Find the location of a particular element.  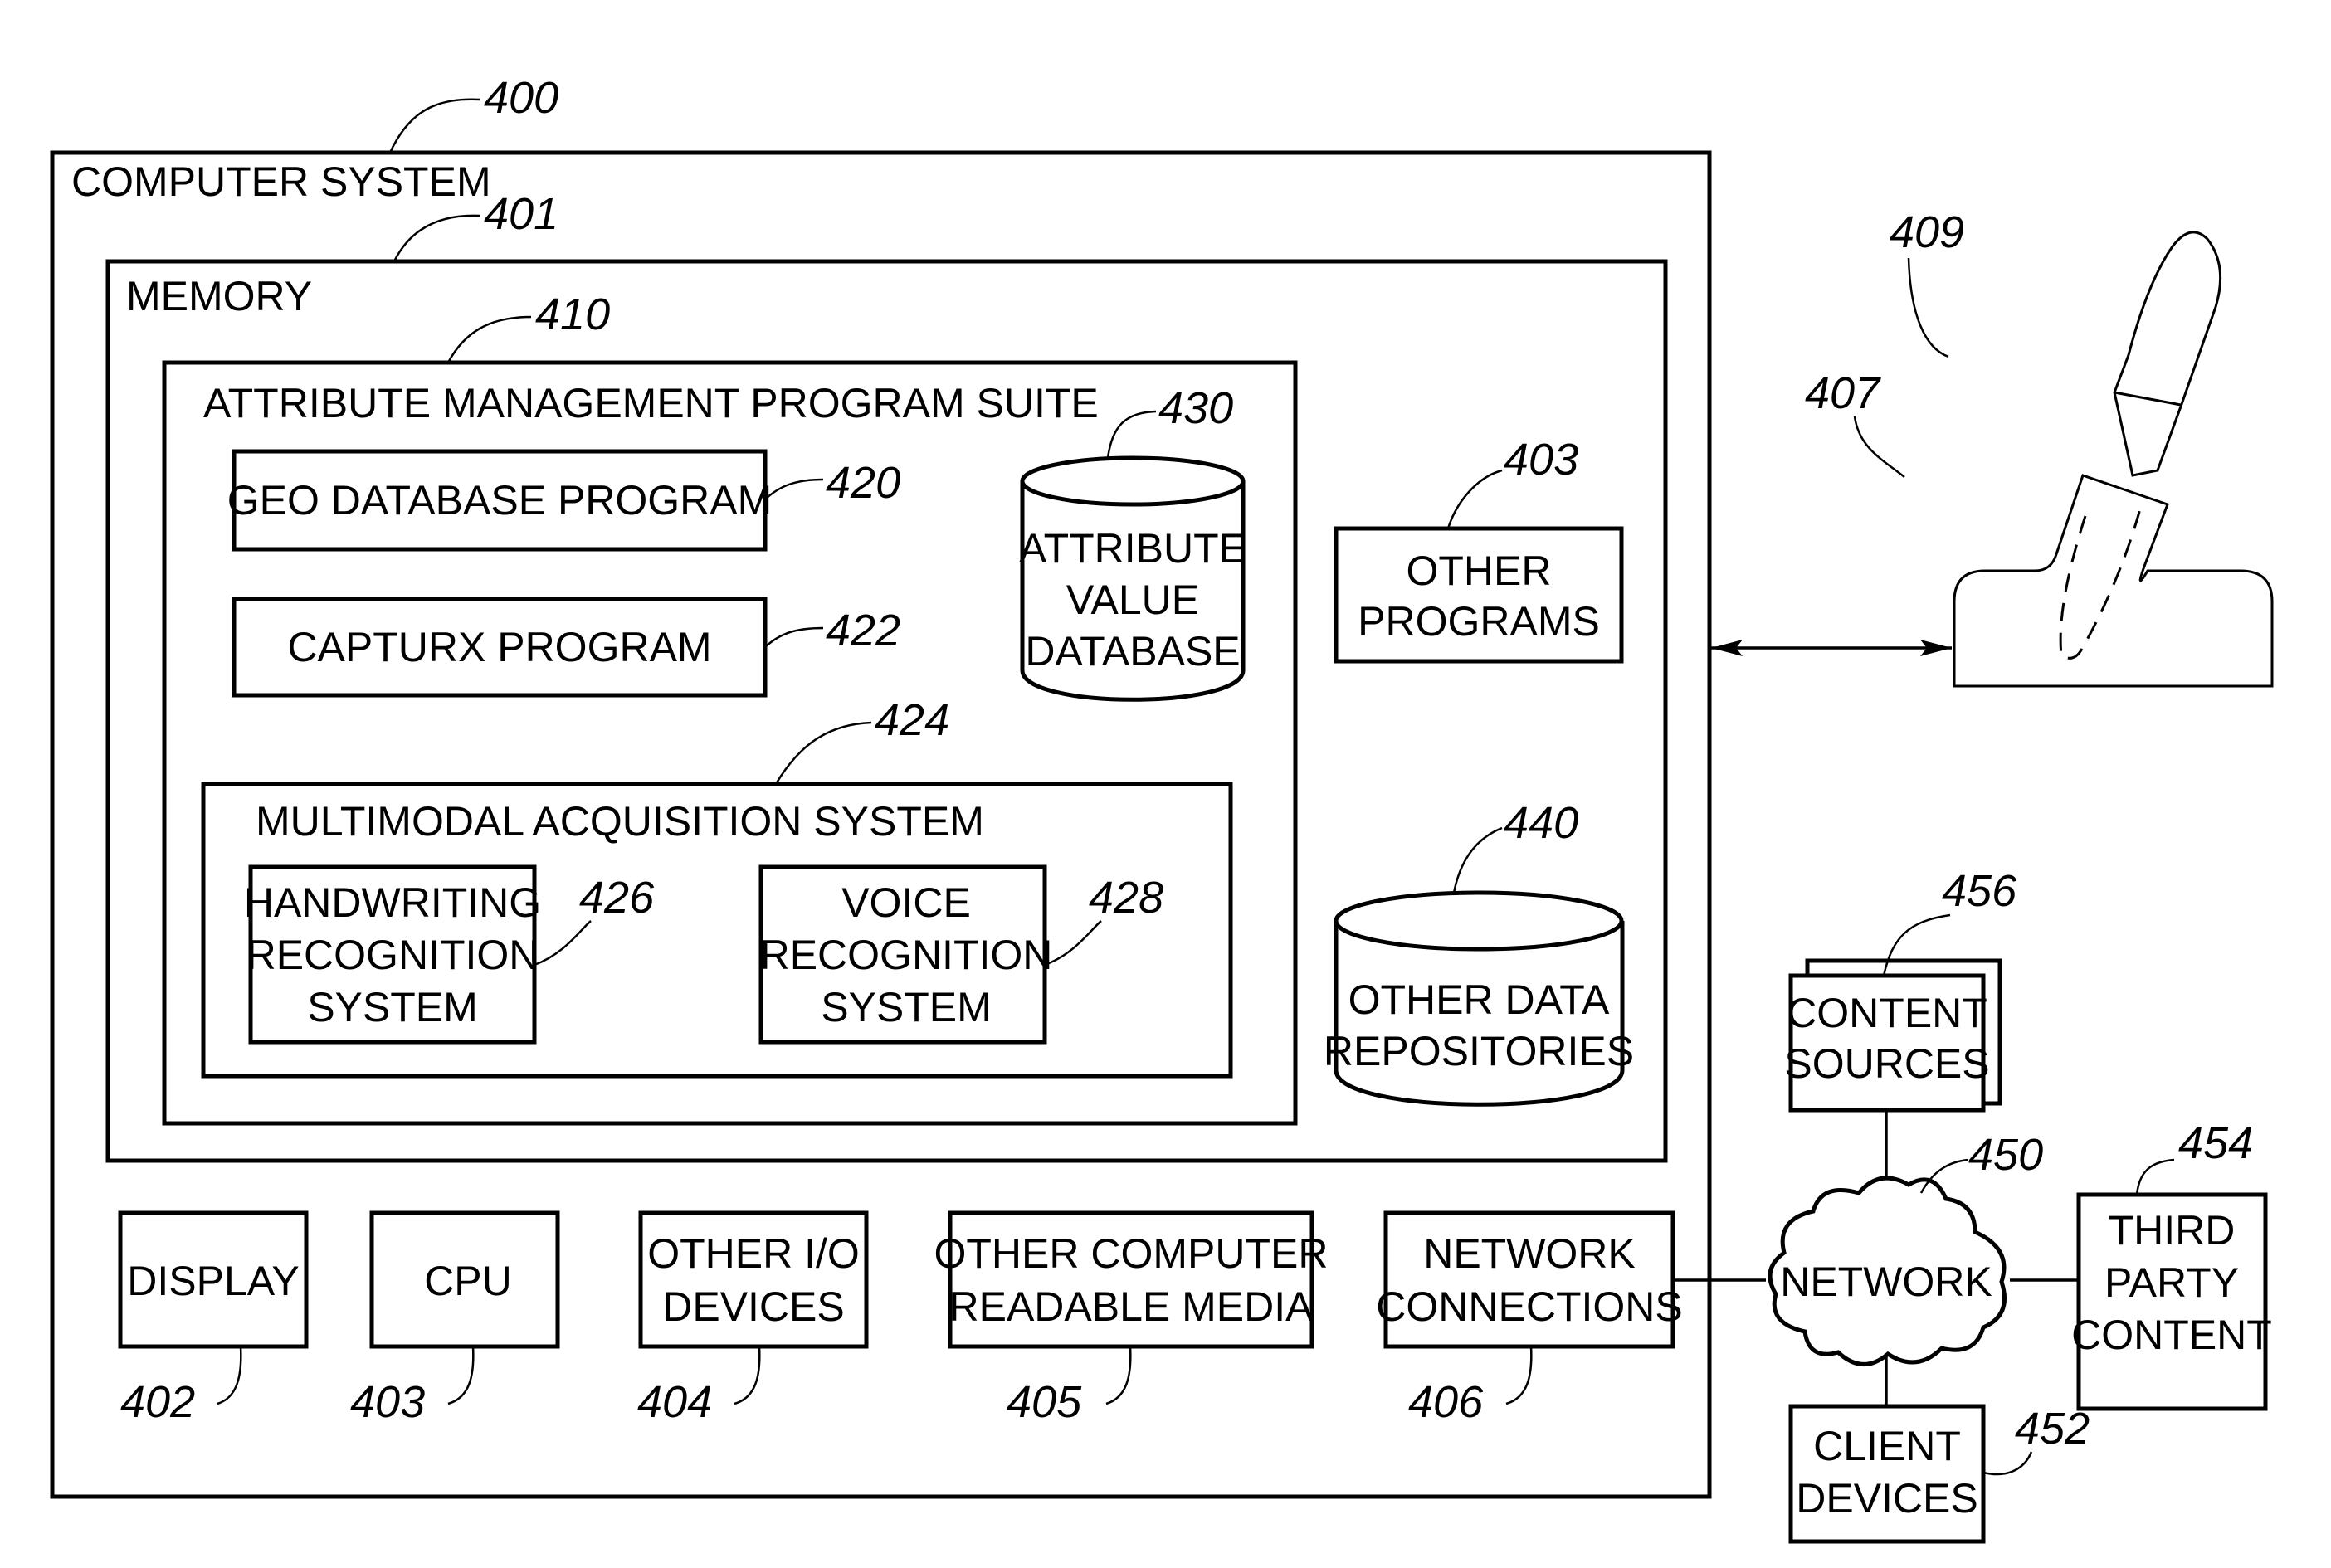

pen-cradle-icon is located at coordinates (2113, 581).